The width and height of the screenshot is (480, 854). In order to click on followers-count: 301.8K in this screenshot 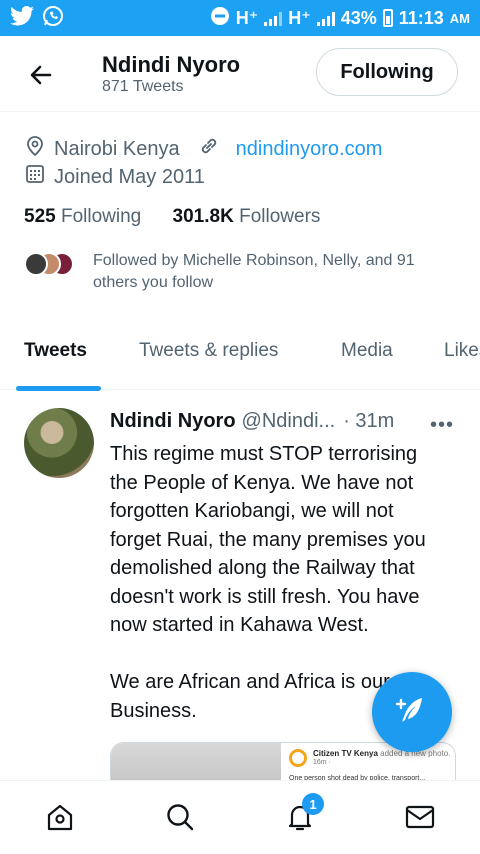, I will do `click(203, 216)`.